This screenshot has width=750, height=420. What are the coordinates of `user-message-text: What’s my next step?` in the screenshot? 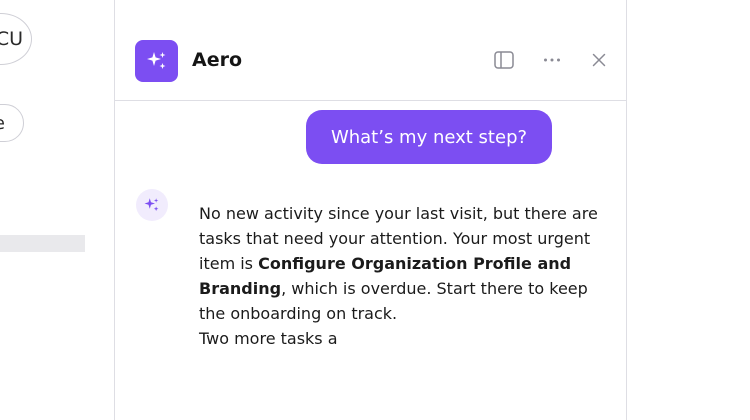 It's located at (429, 137).